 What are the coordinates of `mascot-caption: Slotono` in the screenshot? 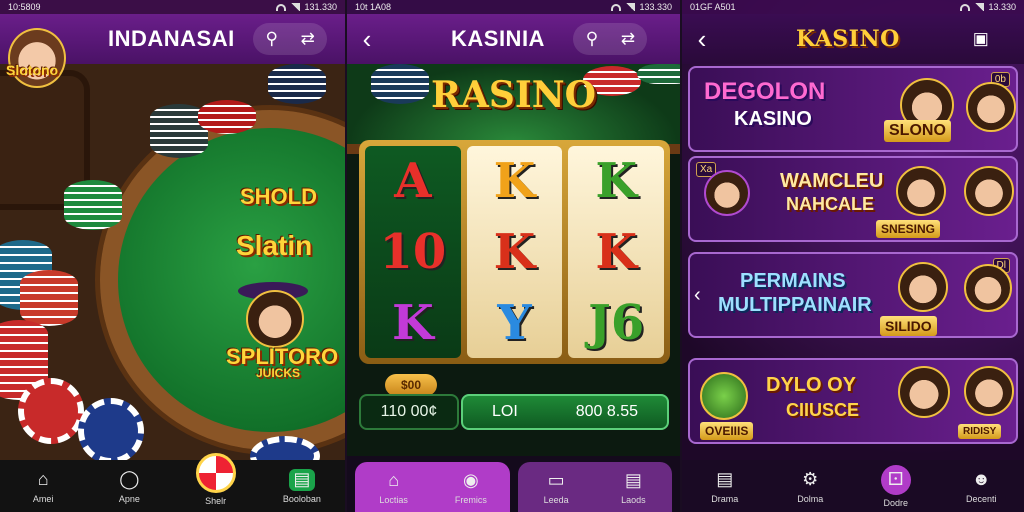 It's located at (32, 70).